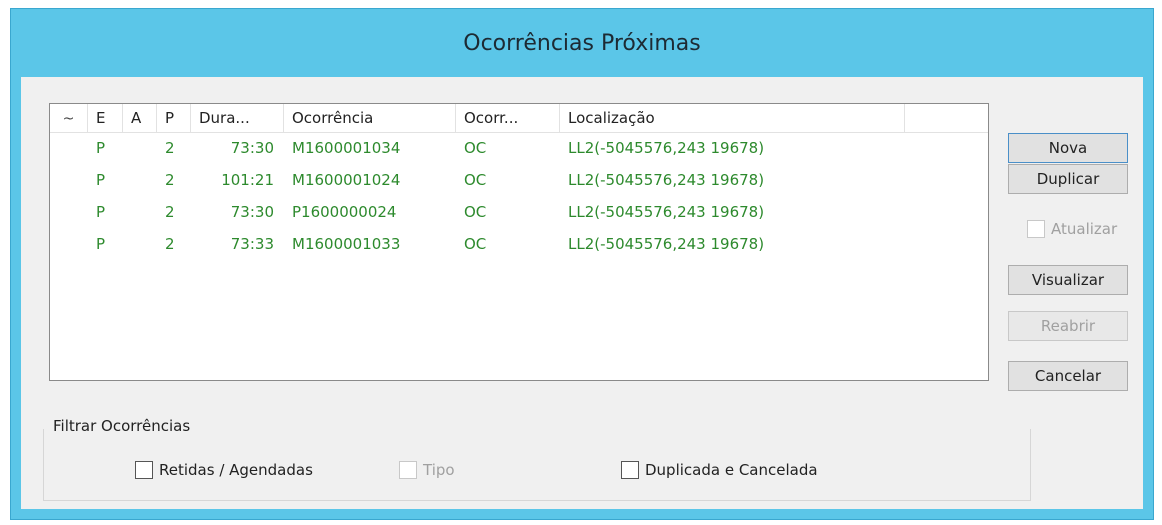  What do you see at coordinates (252, 244) in the screenshot?
I see `row-cell-duration: 73:33` at bounding box center [252, 244].